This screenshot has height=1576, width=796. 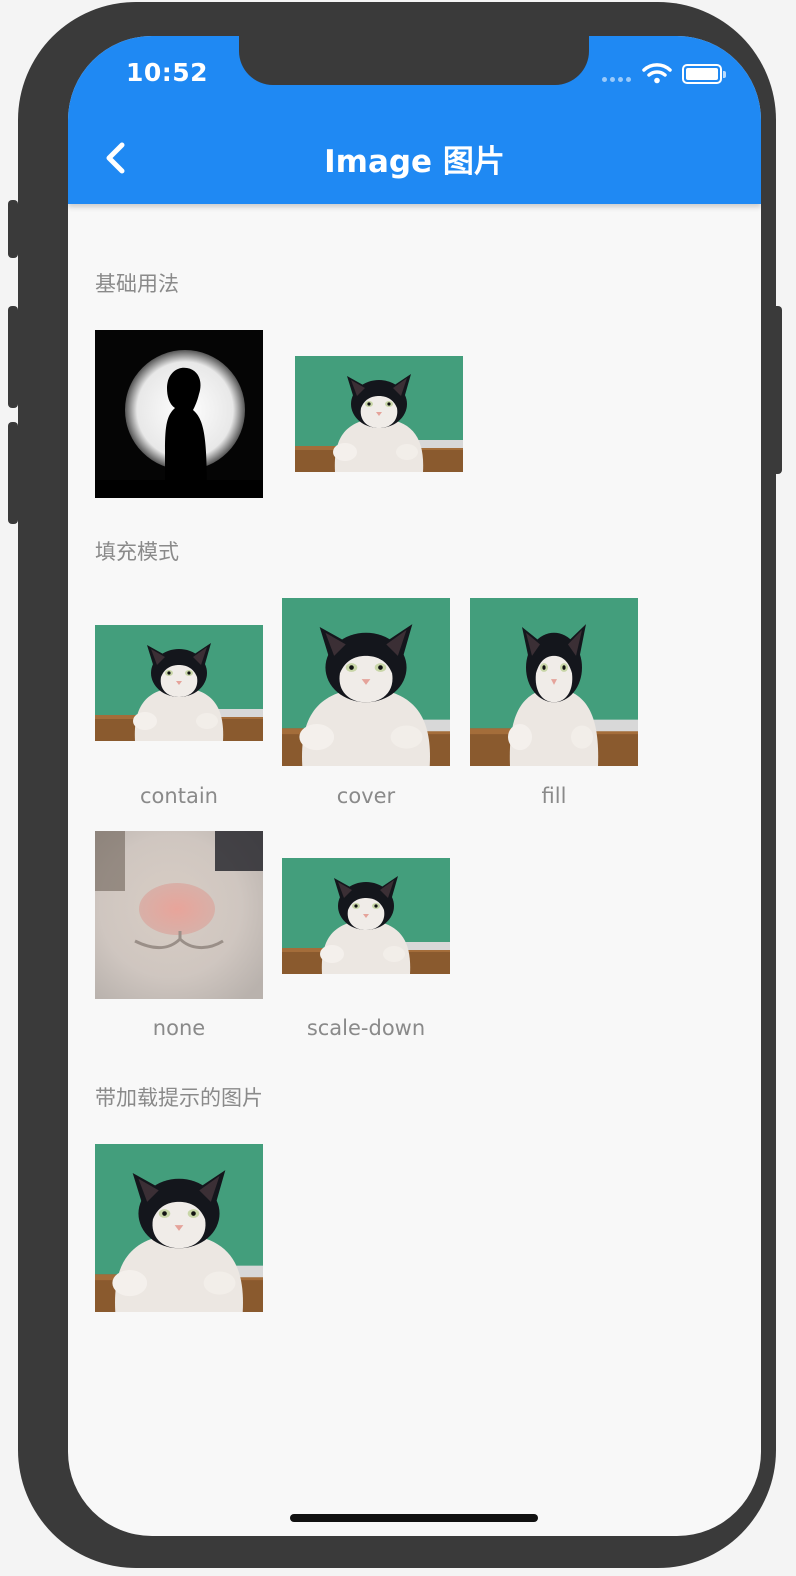 I want to click on caption-scale-down: scale-down, so click(x=366, y=1028).